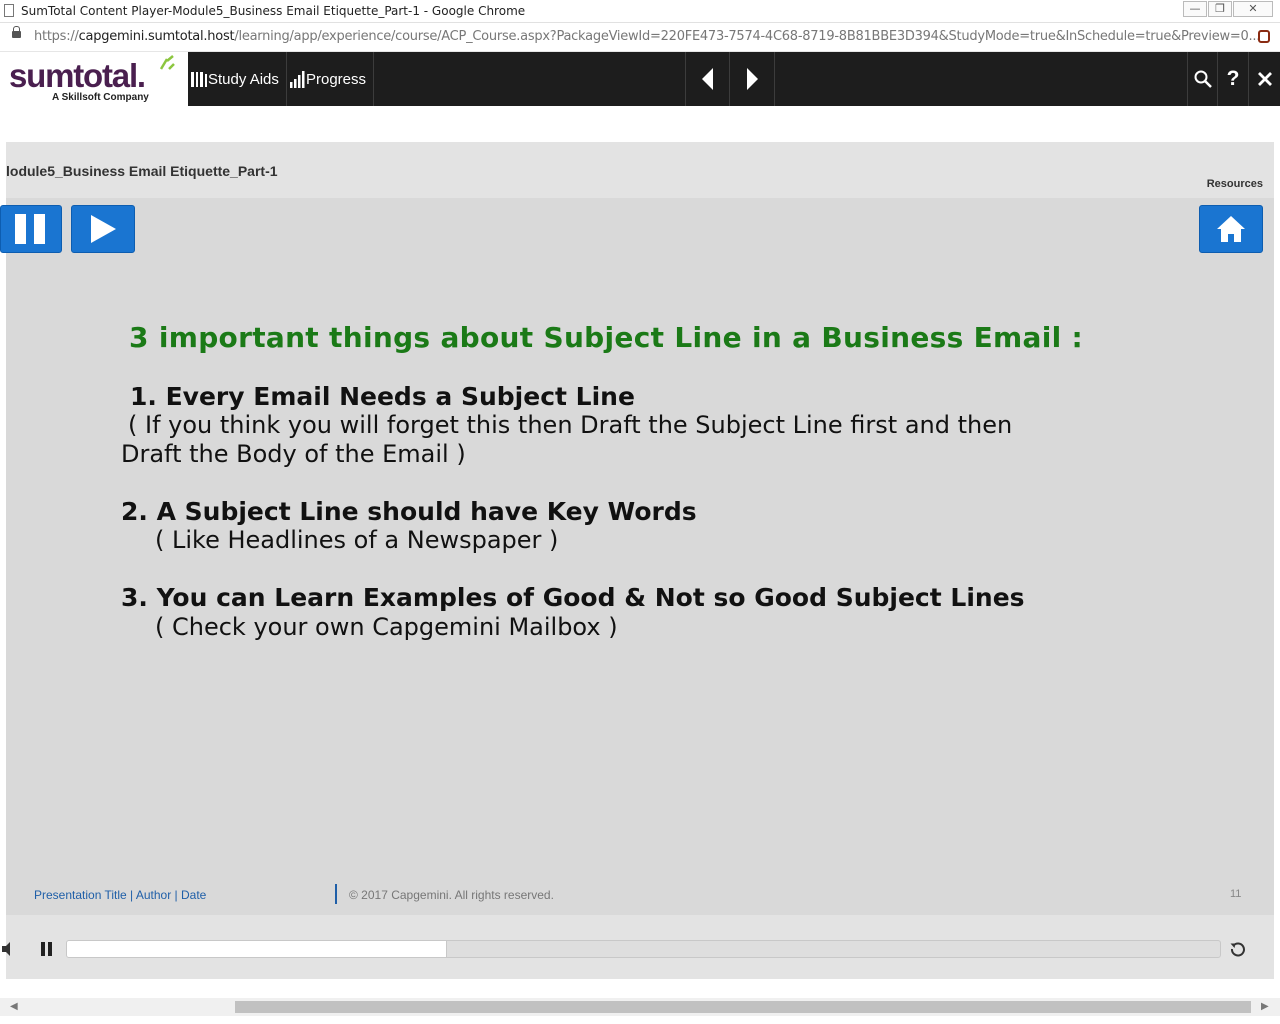 This screenshot has width=1280, height=1024. I want to click on volume-icon, so click(7, 949).